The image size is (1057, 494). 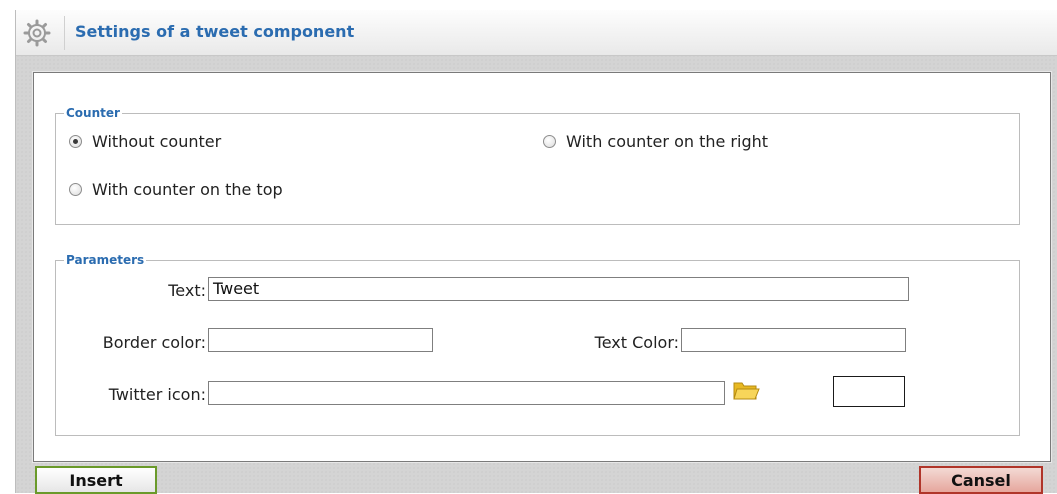 I want to click on radio-counter-right: With counter on the right, so click(x=655, y=141).